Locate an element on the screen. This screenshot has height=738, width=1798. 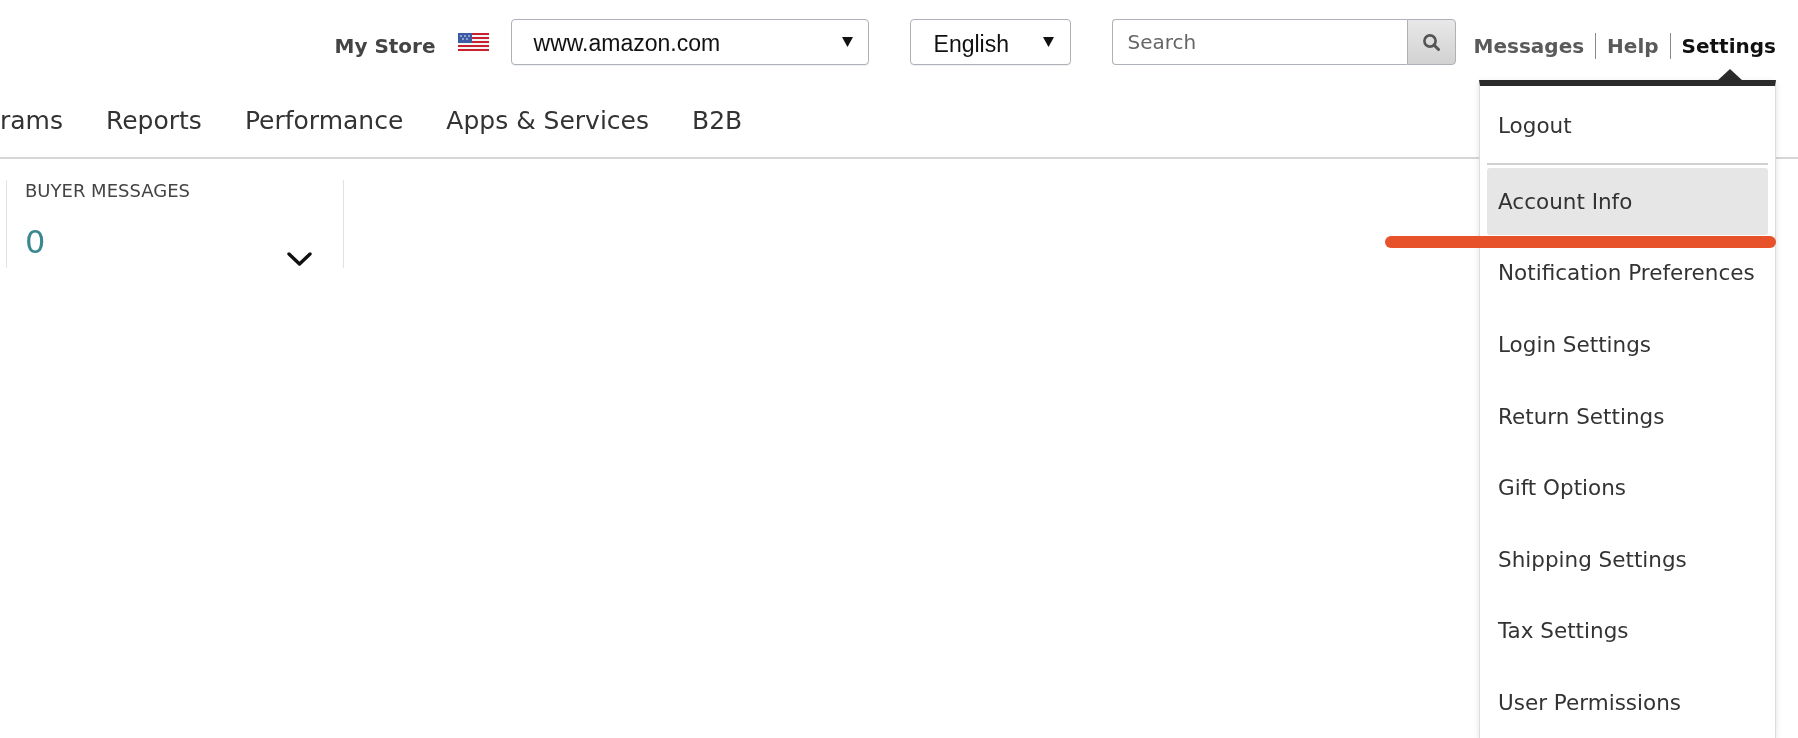
chevron-down-icon is located at coordinates (299, 259).